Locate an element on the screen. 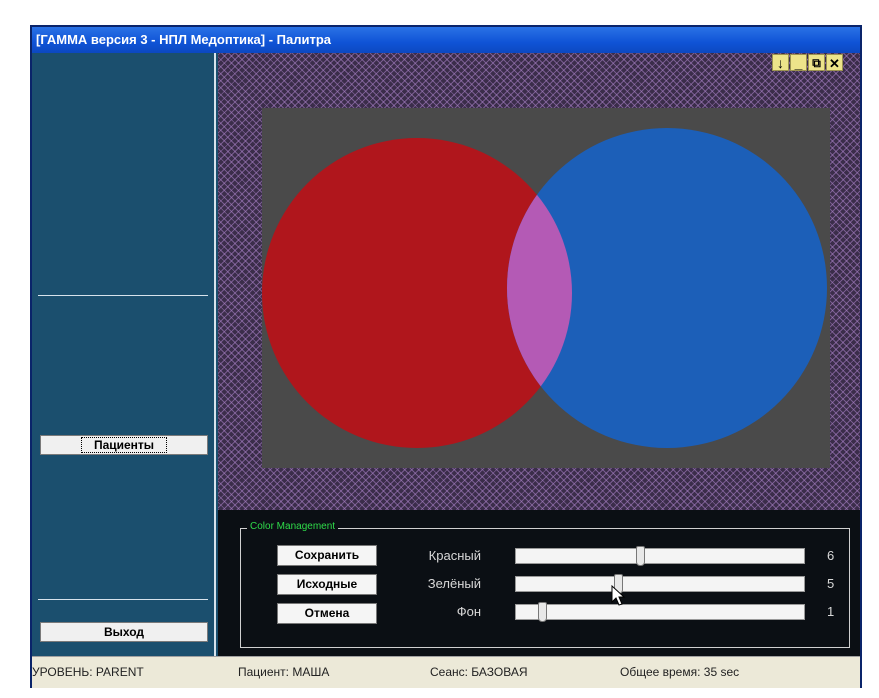 The image size is (879, 698). close-icon: ✕ is located at coordinates (834, 62).